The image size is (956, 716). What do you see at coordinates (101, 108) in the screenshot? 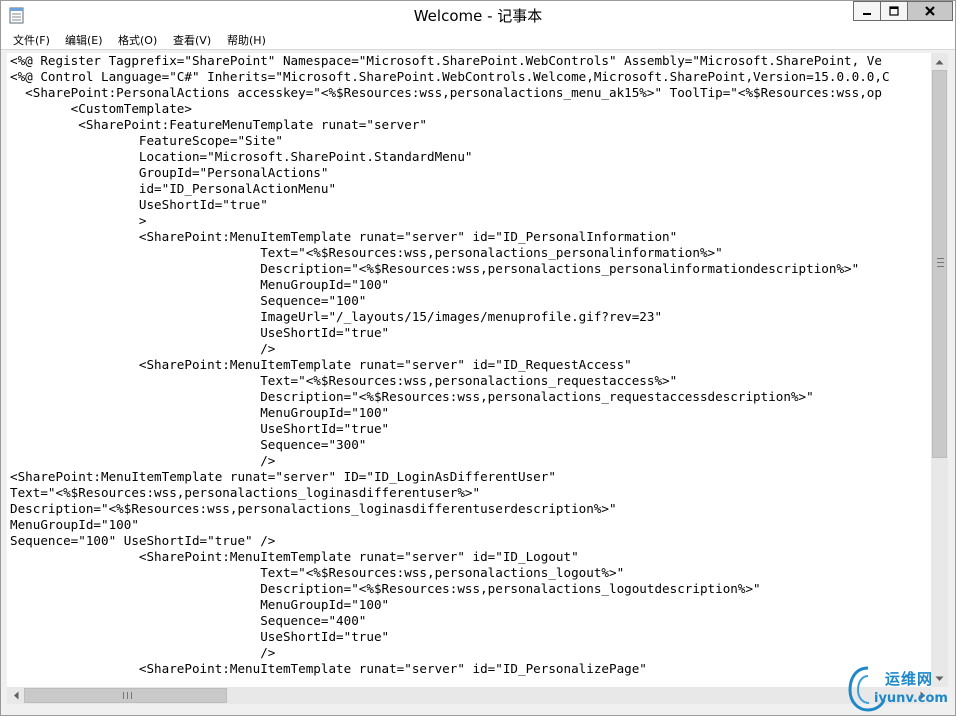
I see `code-line: <CustomTemplate>` at bounding box center [101, 108].